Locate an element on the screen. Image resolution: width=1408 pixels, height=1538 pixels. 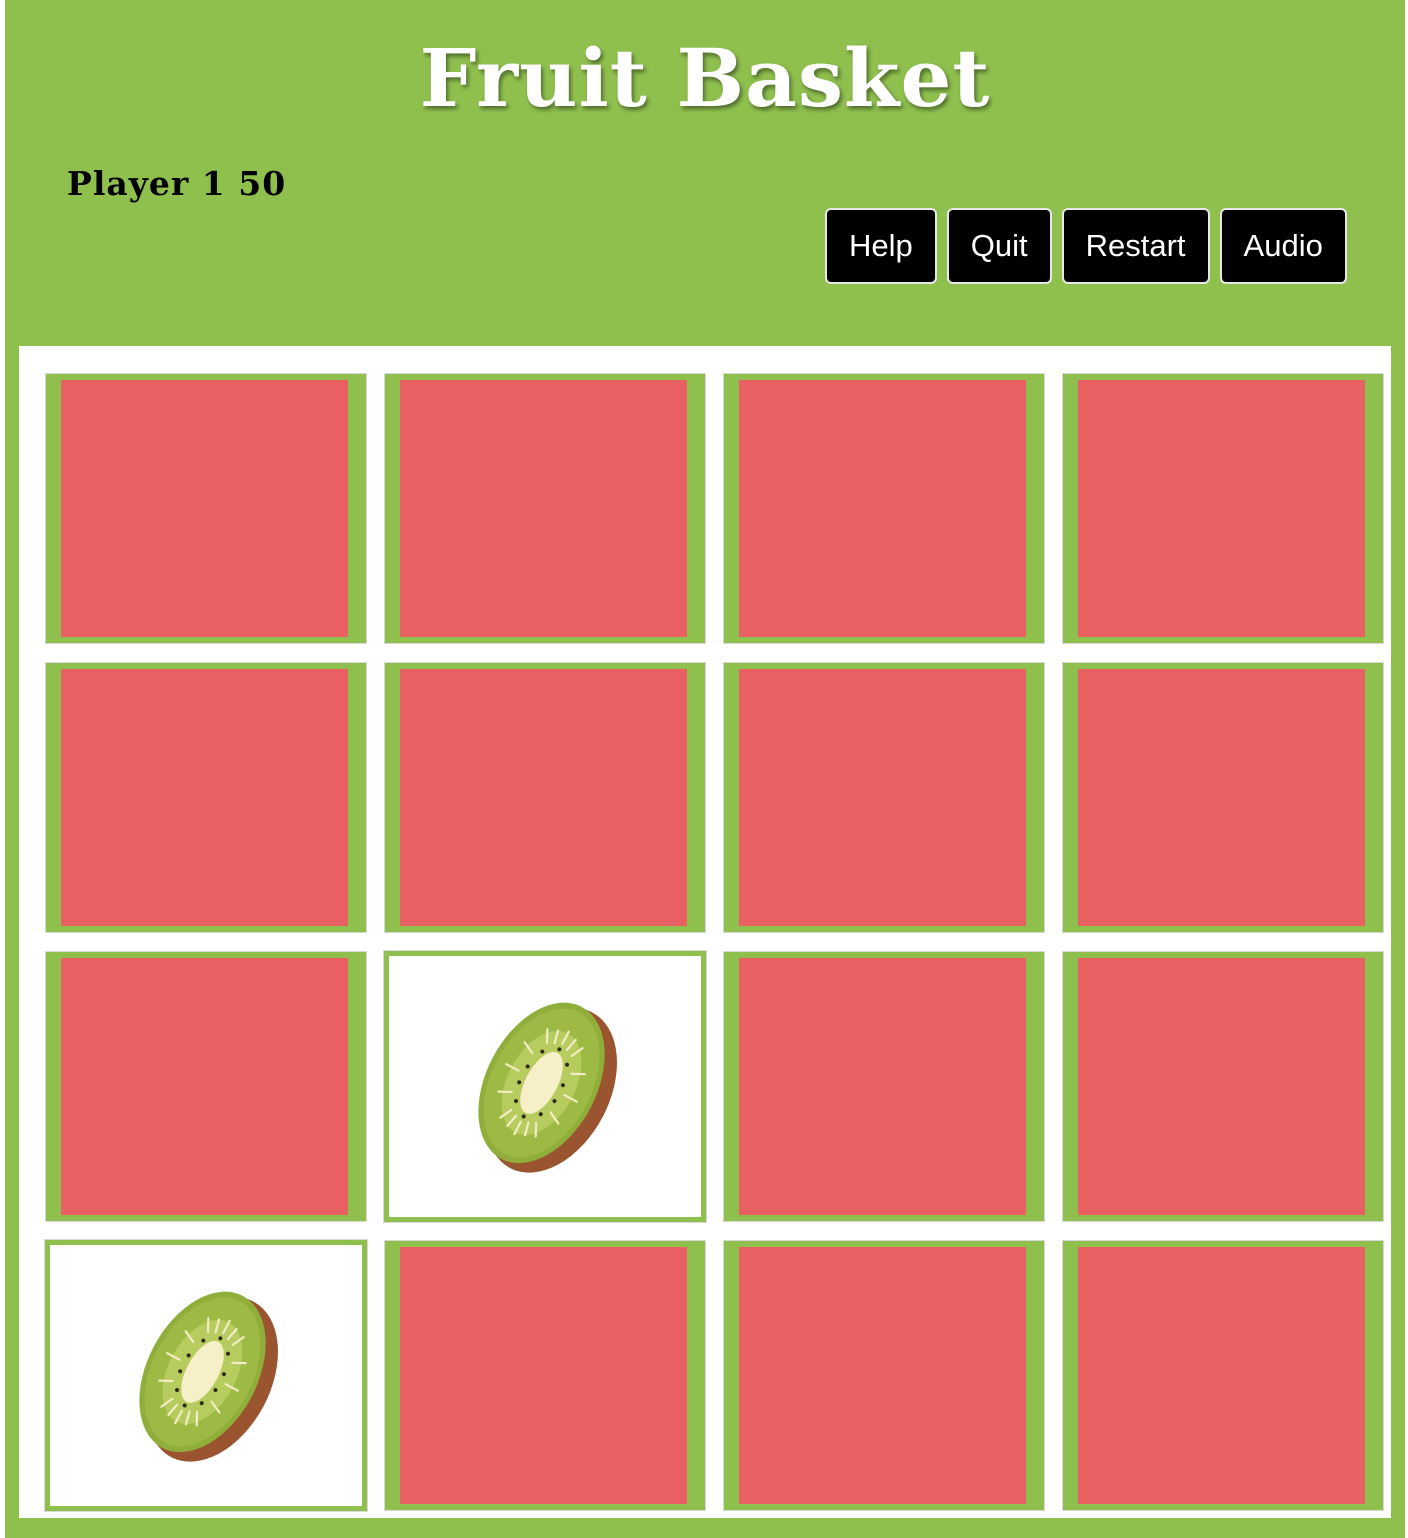
control-buttons: Help Quit Restart Audio is located at coordinates (1086, 246).